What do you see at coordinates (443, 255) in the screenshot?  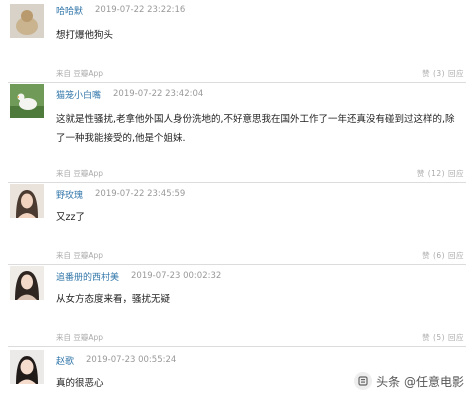 I see `comment-actions: 赞 (6) 回应` at bounding box center [443, 255].